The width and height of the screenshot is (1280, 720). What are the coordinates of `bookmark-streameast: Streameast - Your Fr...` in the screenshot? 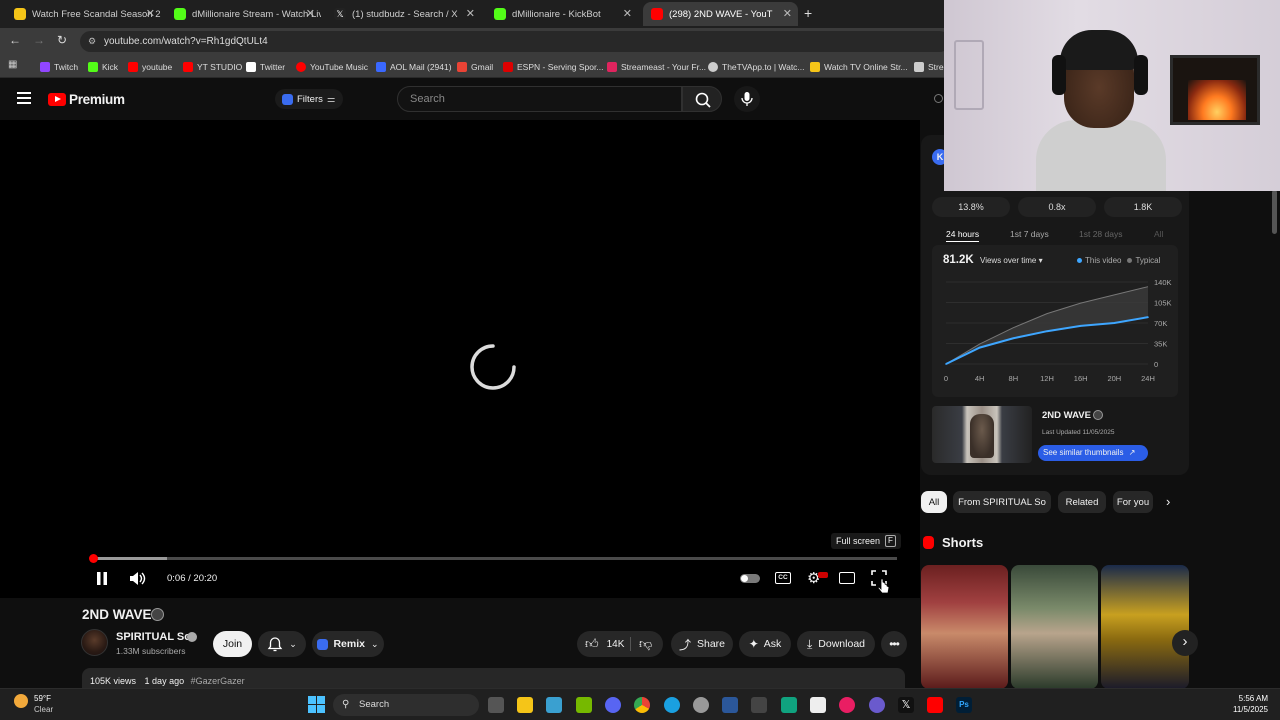 It's located at (656, 66).